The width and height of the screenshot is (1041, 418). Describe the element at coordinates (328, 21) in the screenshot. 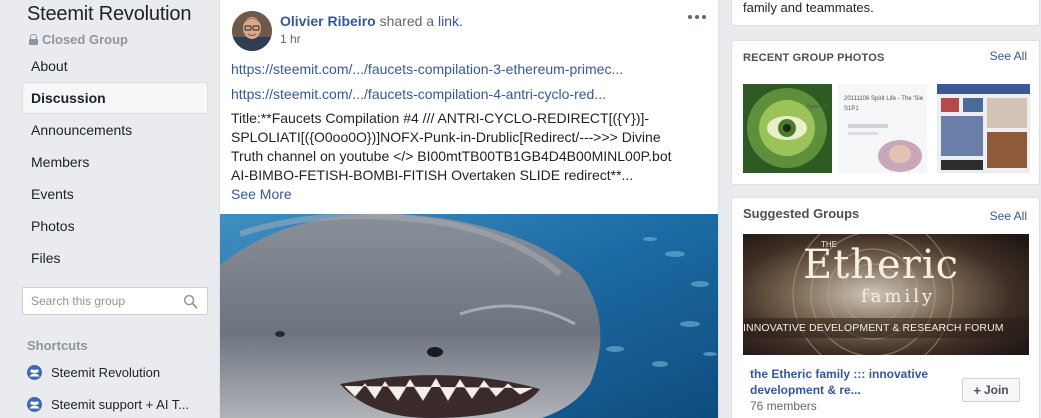

I see `author-name: Olivier Ribeiro` at that location.